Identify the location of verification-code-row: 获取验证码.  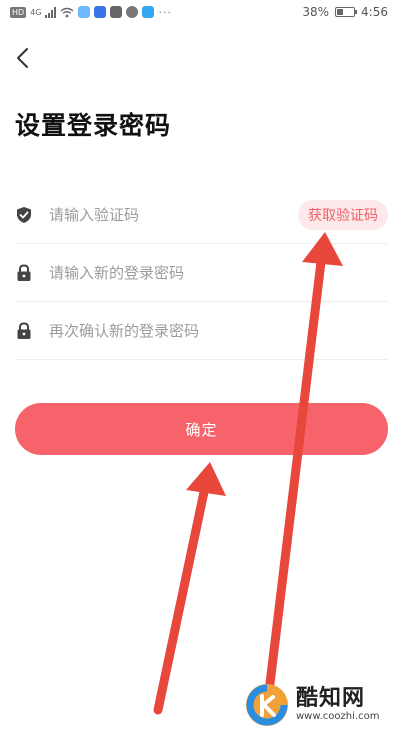
(201, 215).